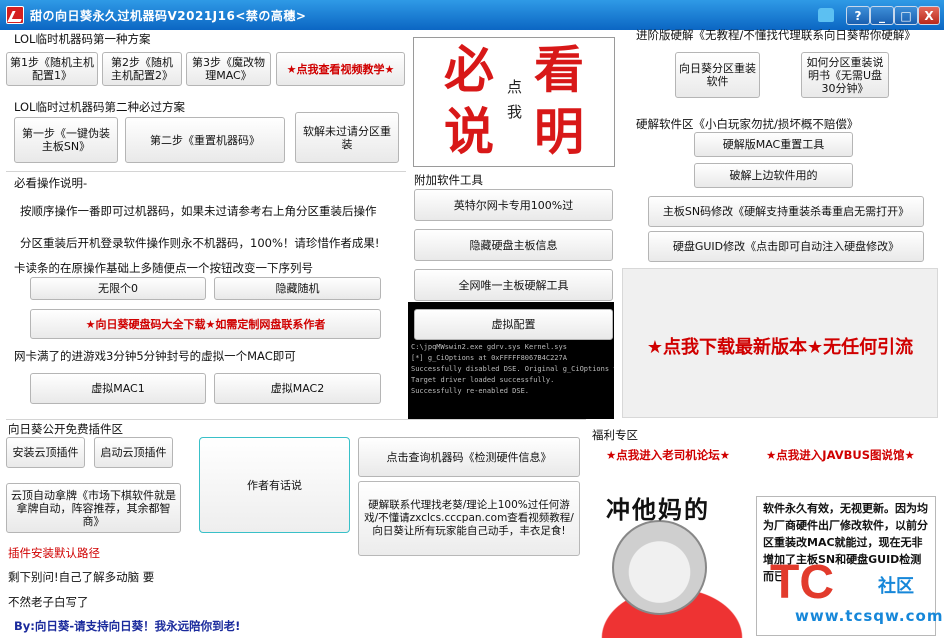 This screenshot has width=944, height=641. What do you see at coordinates (470, 391) in the screenshot?
I see `console-line: Successfully re-enabled DSE.` at bounding box center [470, 391].